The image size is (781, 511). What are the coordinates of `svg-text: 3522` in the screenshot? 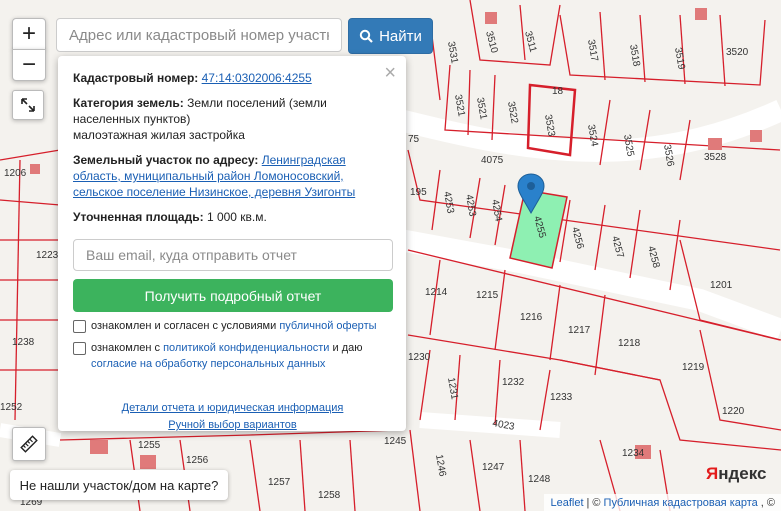 It's located at (512, 113).